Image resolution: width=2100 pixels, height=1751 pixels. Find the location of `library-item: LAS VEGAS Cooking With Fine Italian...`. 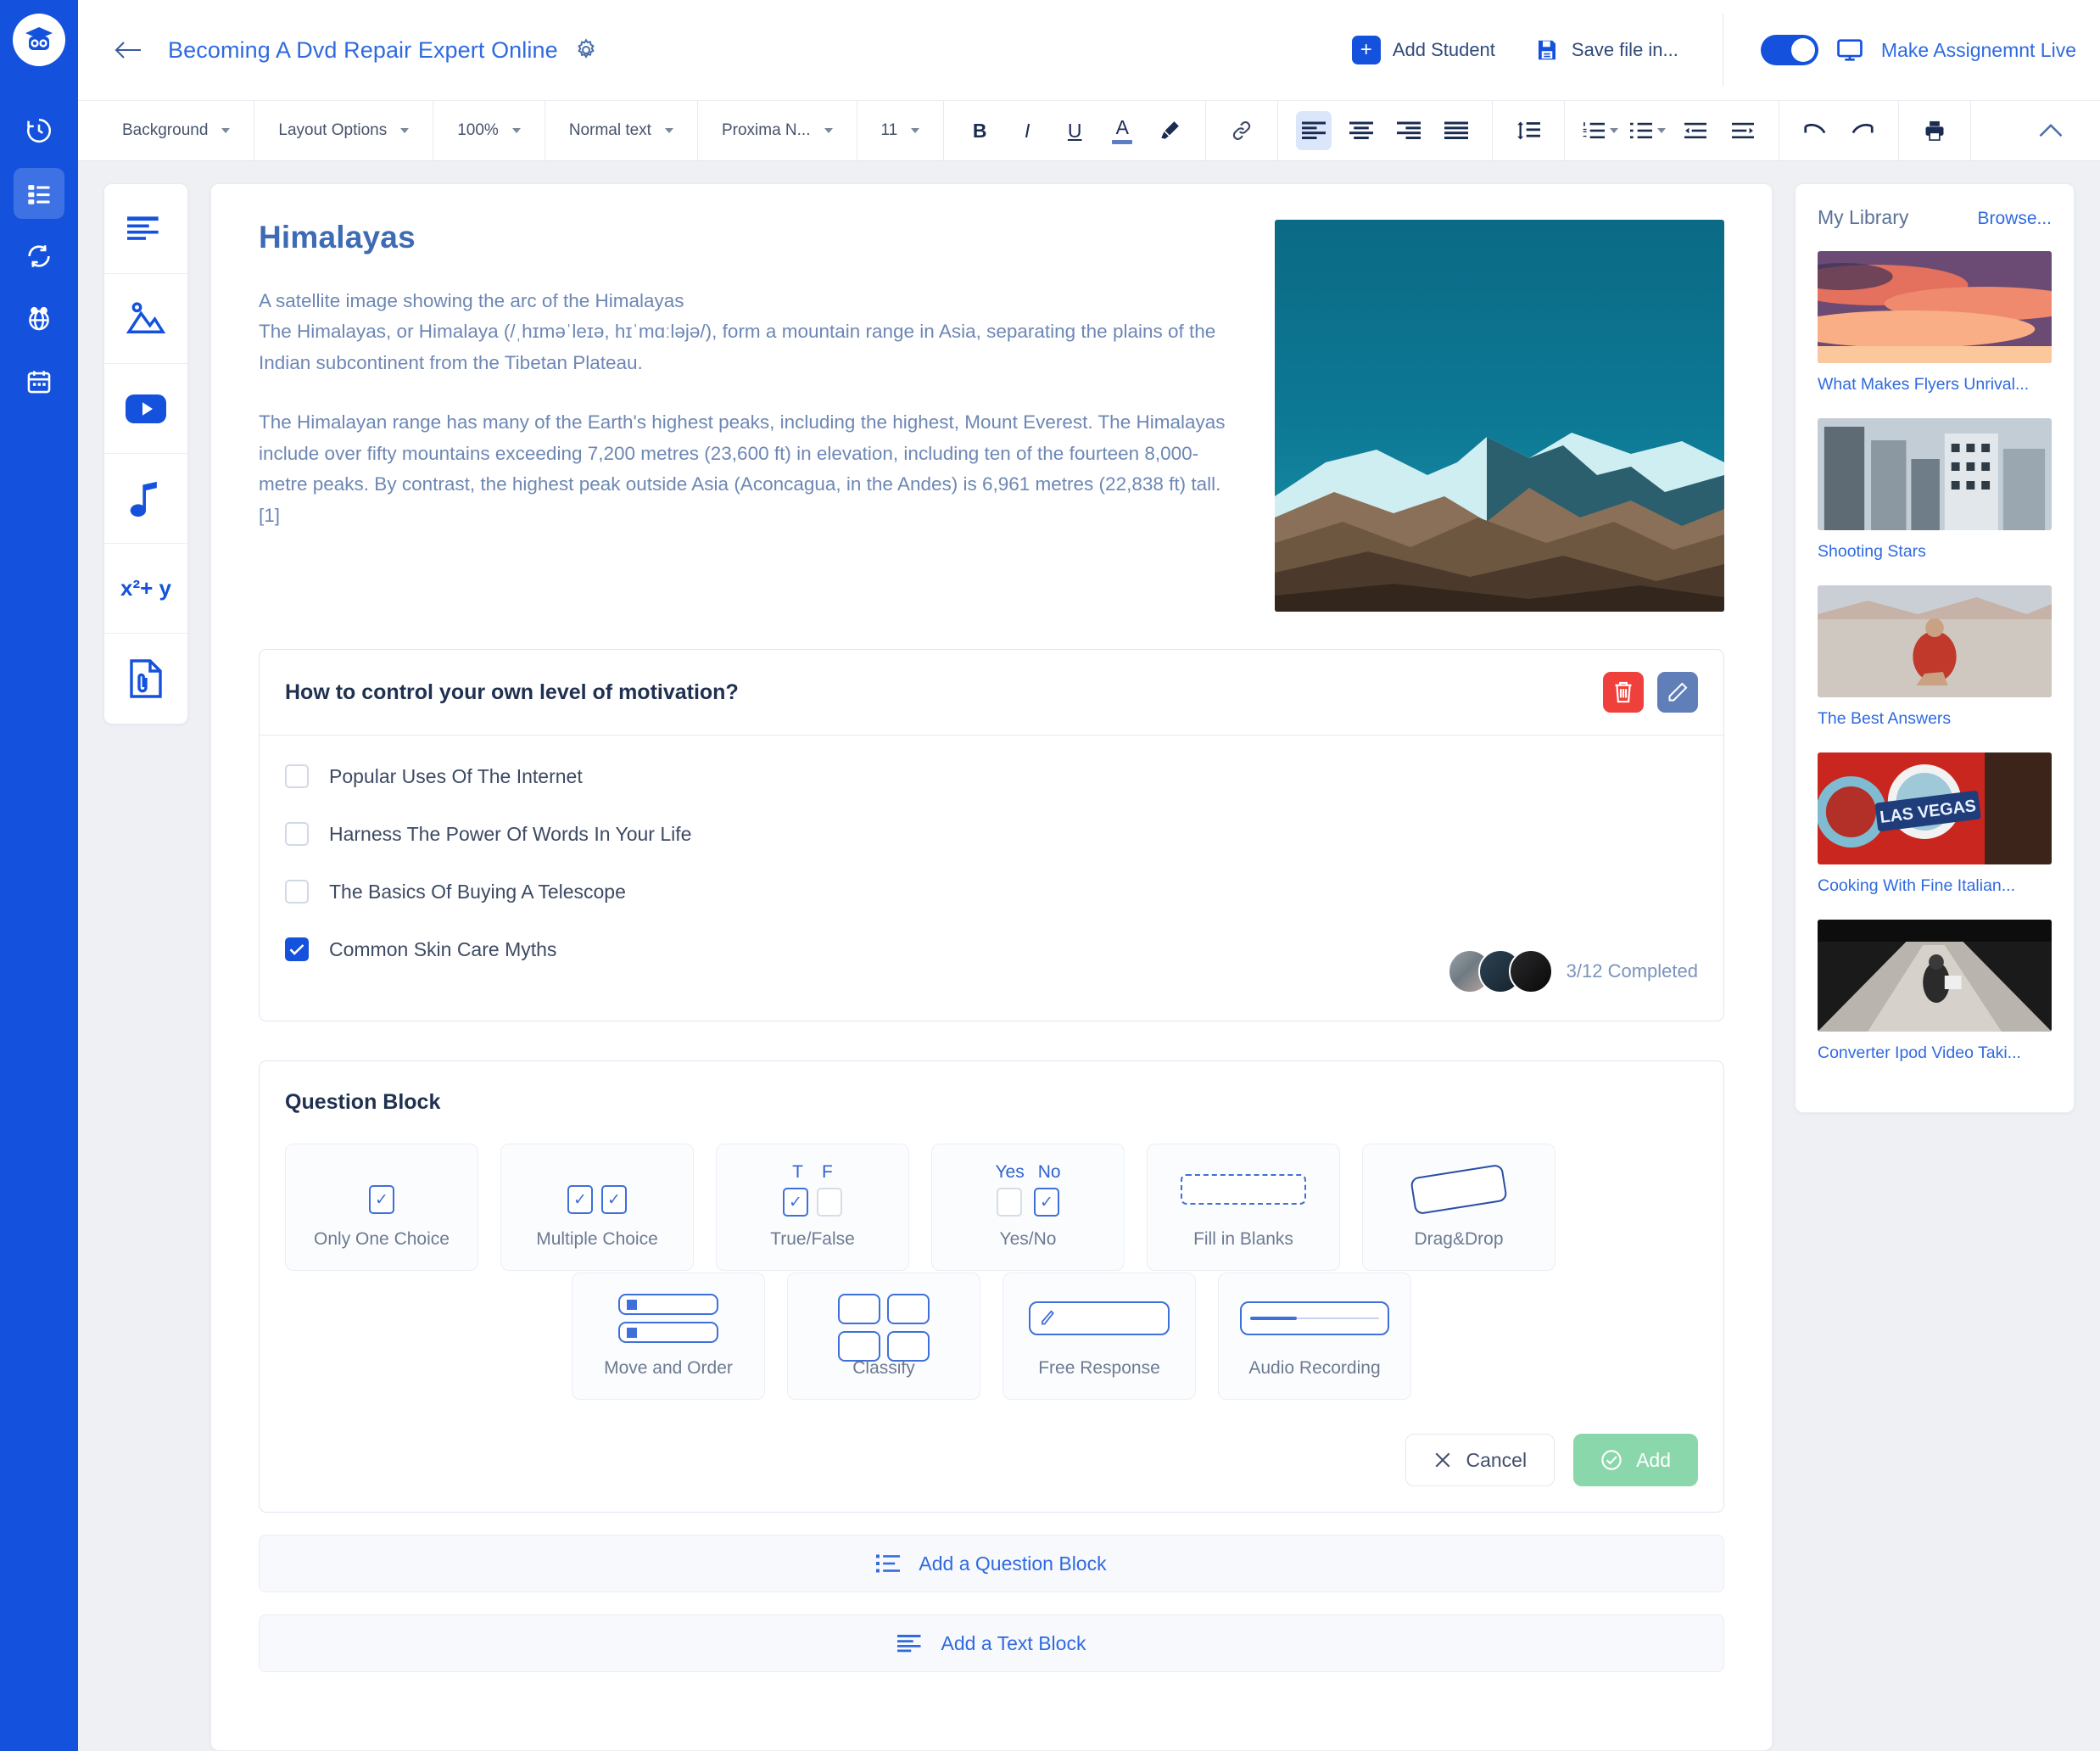

library-item: LAS VEGAS Cooking With Fine Italian... is located at coordinates (1935, 824).